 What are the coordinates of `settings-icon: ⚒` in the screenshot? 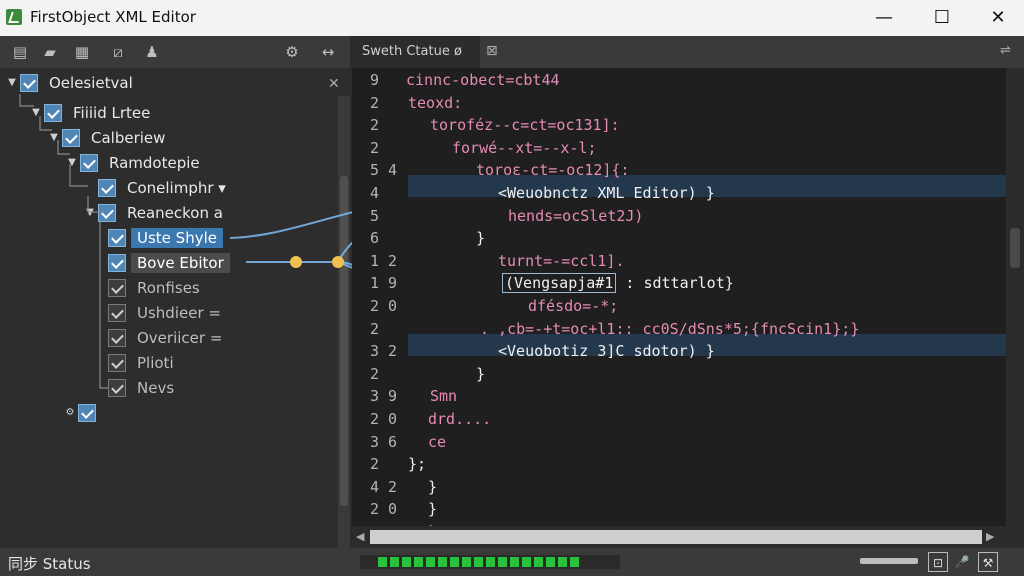 It's located at (988, 562).